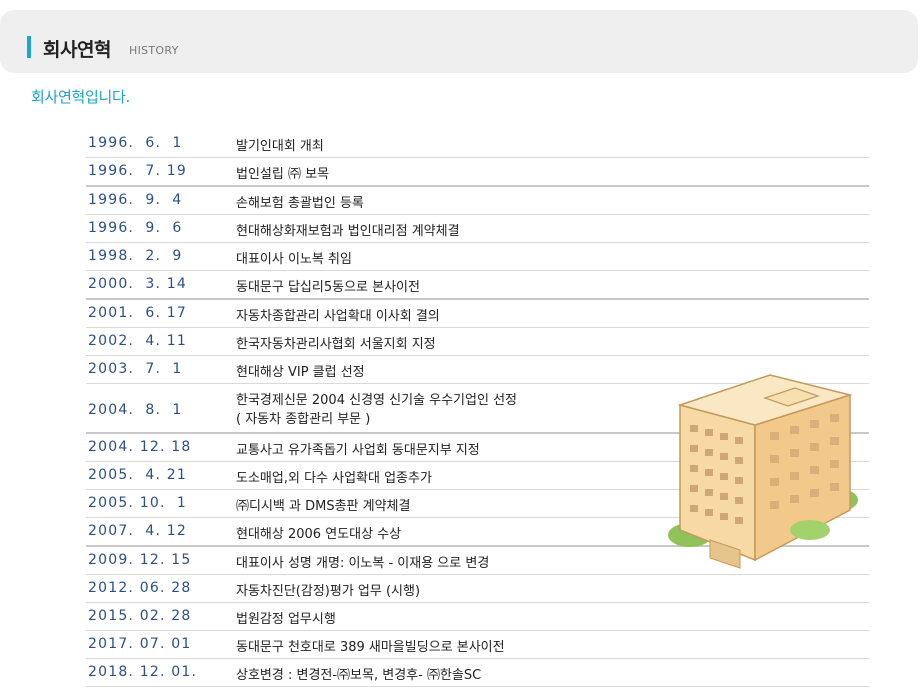 The image size is (920, 700). What do you see at coordinates (294, 259) in the screenshot?
I see `history-event: 대표이사 이노복 취임` at bounding box center [294, 259].